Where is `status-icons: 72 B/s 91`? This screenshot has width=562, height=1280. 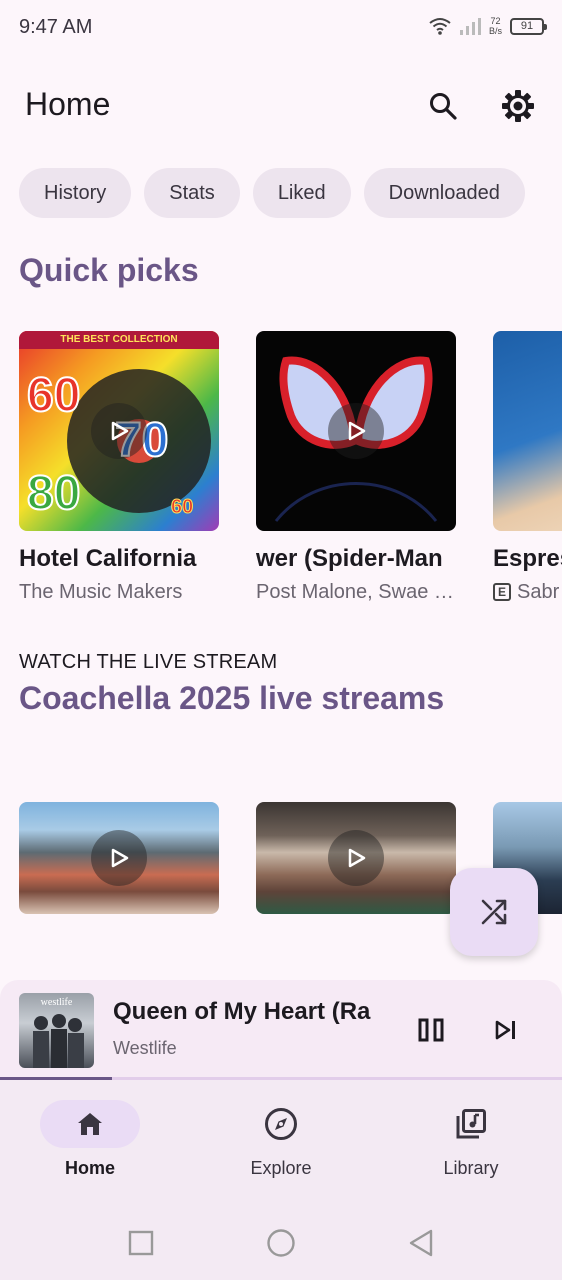
status-icons: 72 B/s 91 is located at coordinates (488, 26).